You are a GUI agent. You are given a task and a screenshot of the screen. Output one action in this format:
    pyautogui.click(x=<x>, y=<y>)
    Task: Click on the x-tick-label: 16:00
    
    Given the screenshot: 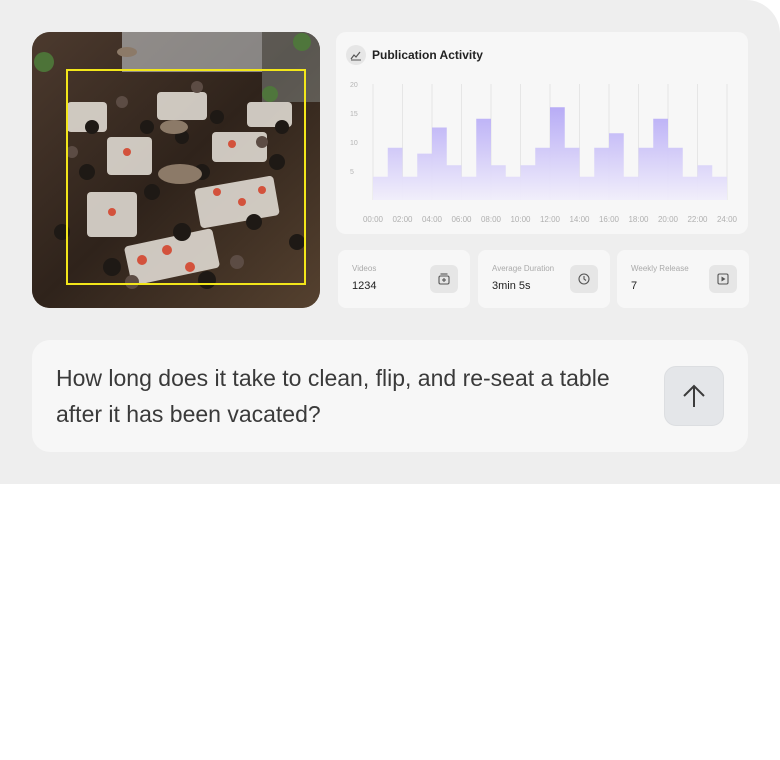 What is the action you would take?
    pyautogui.click(x=609, y=219)
    